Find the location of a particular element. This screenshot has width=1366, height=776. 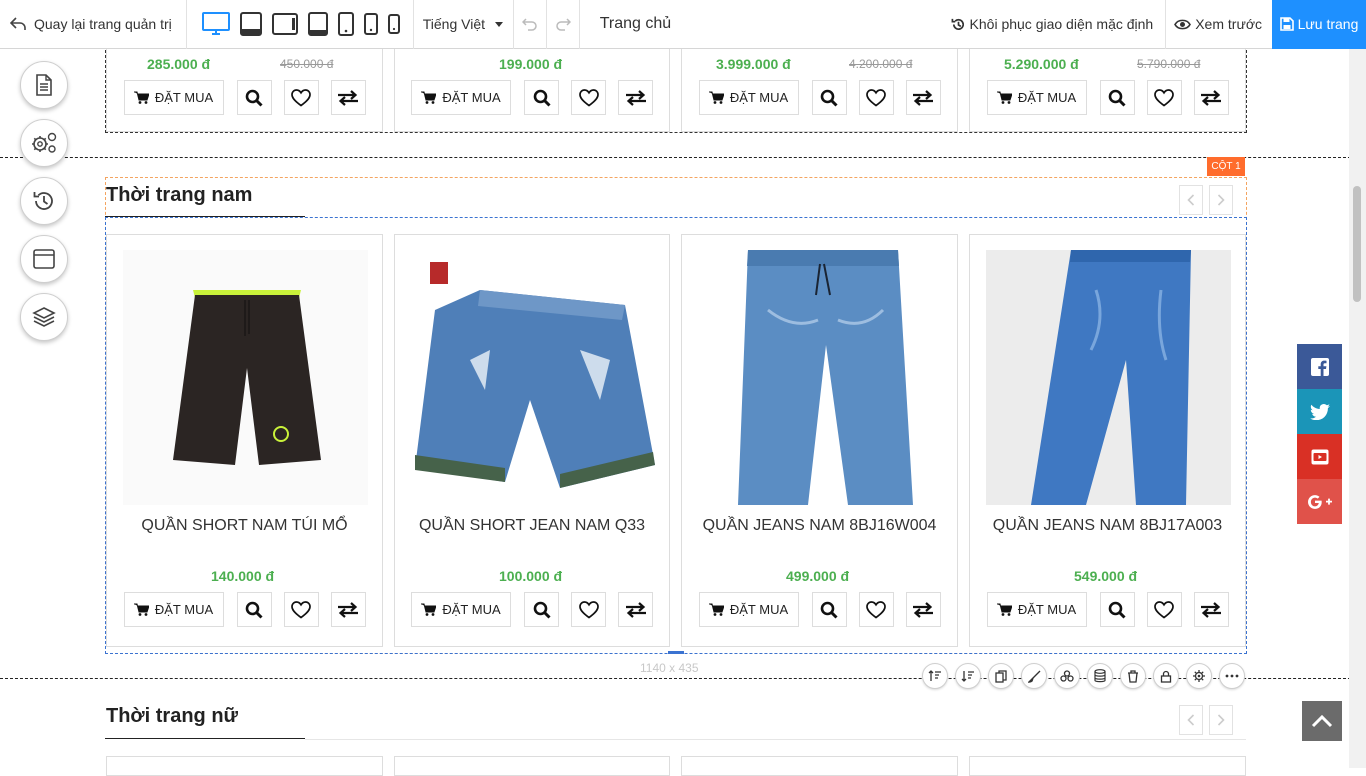

laptop-view-button is located at coordinates (250, 24).